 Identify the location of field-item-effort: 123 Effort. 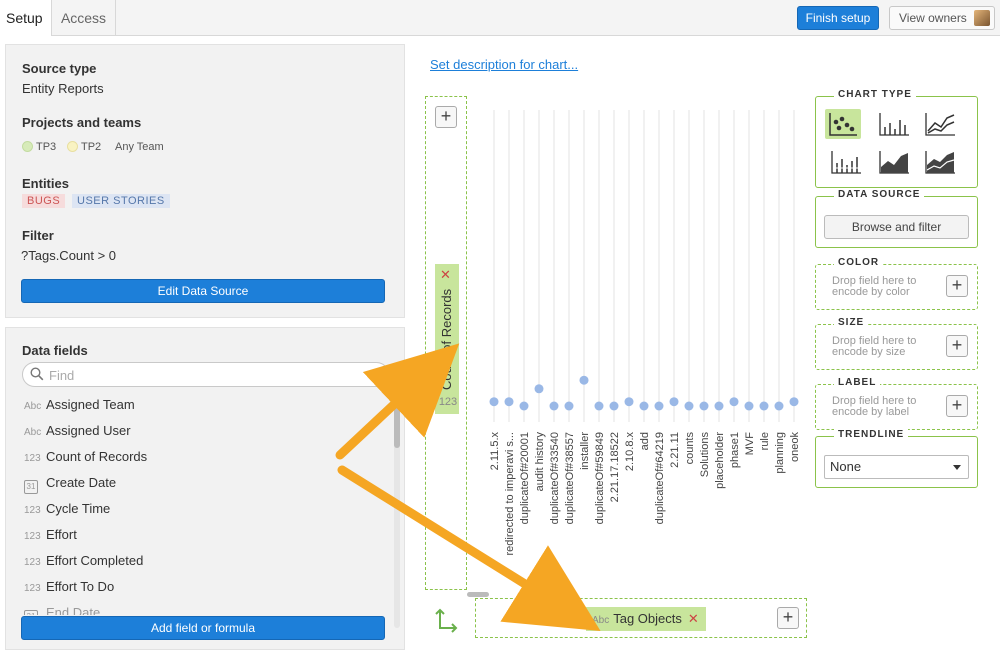
(50, 537).